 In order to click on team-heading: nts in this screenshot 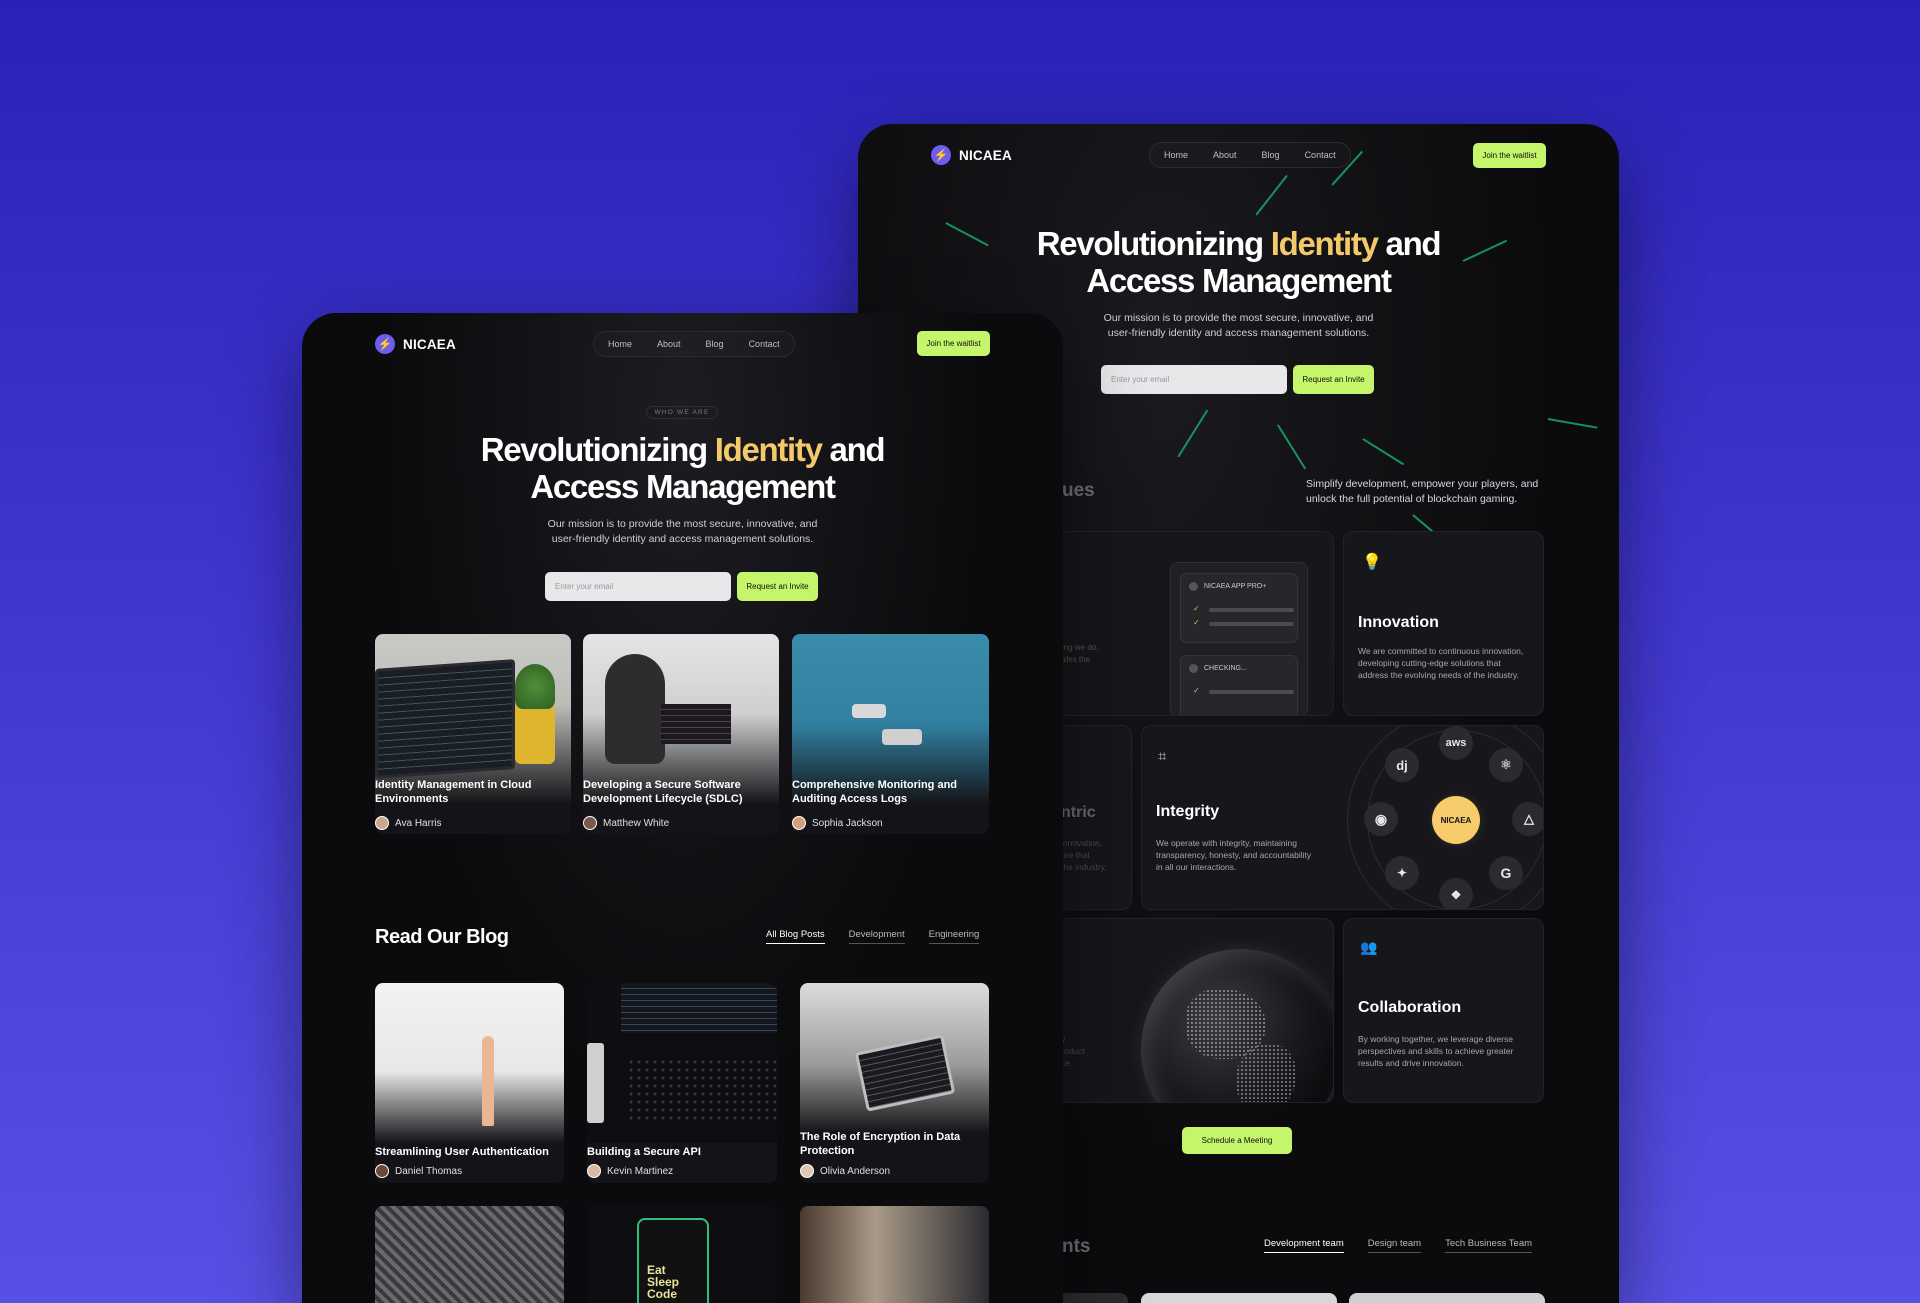, I will do `click(1076, 1246)`.